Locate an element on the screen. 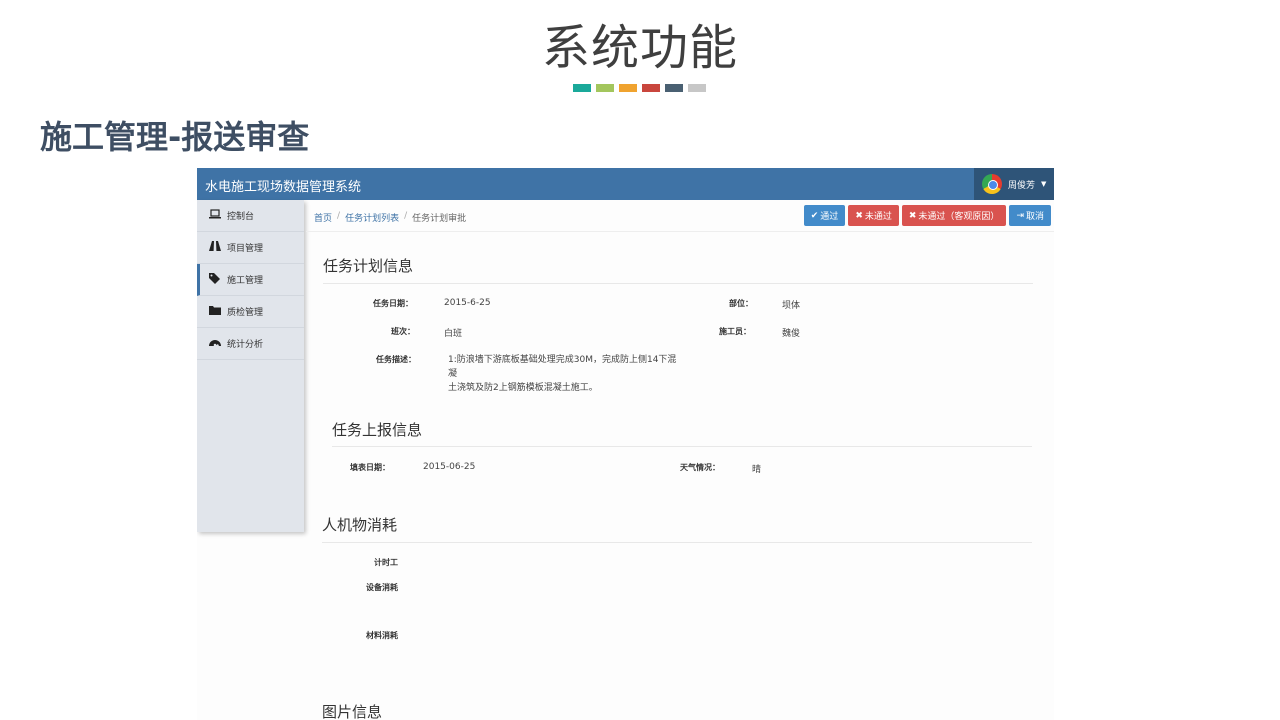 Image resolution: width=1280 pixels, height=720 pixels. action-buttons: ✔ 通过 ✖ 未通过 ✖ 未通过（客观原因） ⇥ 取消 is located at coordinates (927, 215).